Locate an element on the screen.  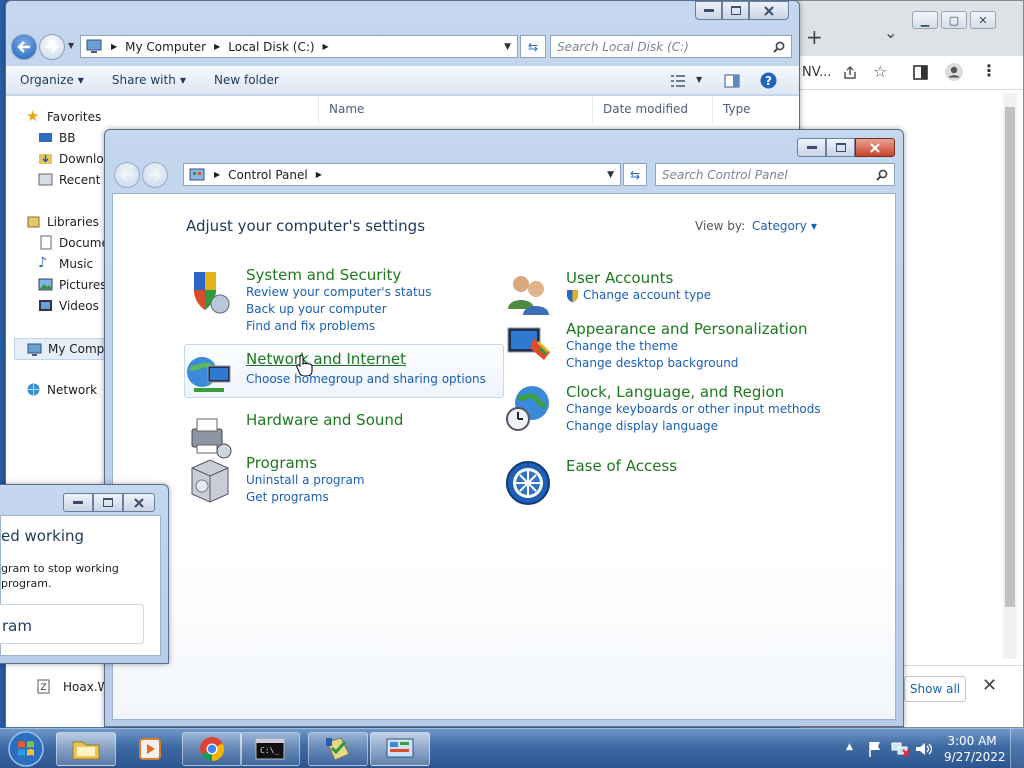
share-label: Share with is located at coordinates (143, 80).